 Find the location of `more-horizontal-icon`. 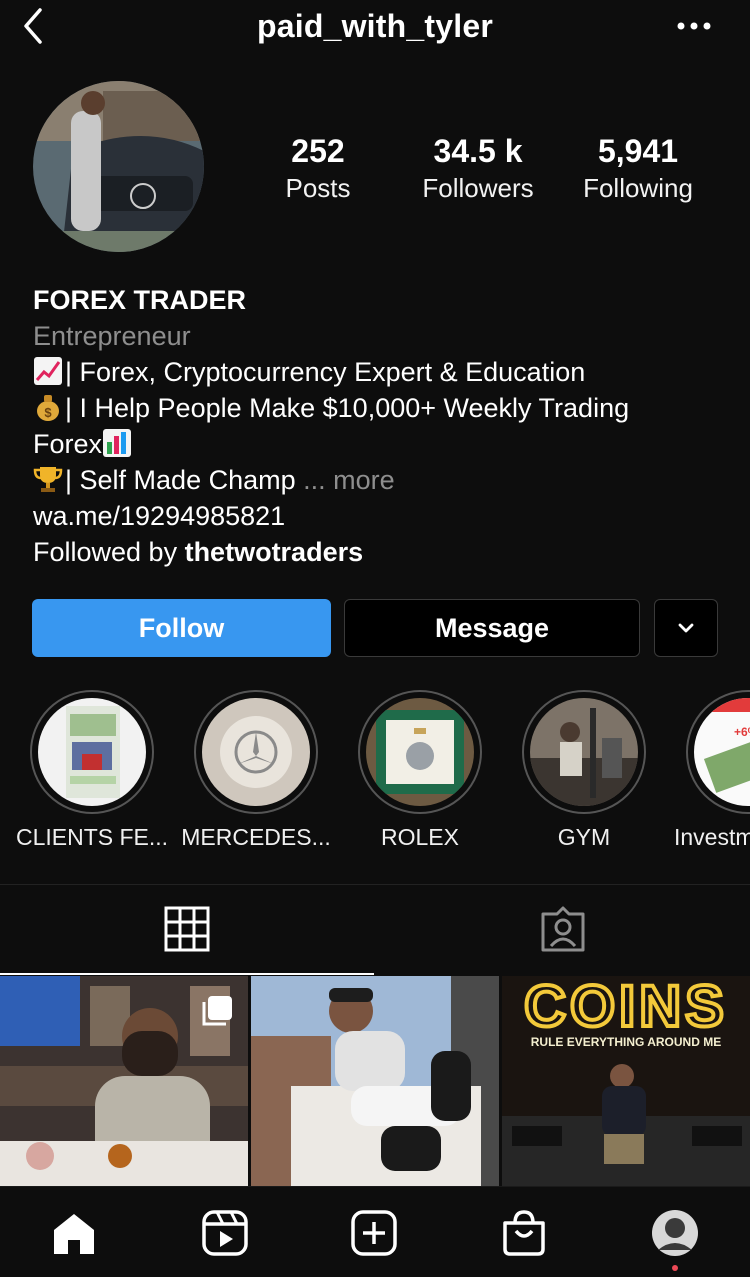

more-horizontal-icon is located at coordinates (694, 26).